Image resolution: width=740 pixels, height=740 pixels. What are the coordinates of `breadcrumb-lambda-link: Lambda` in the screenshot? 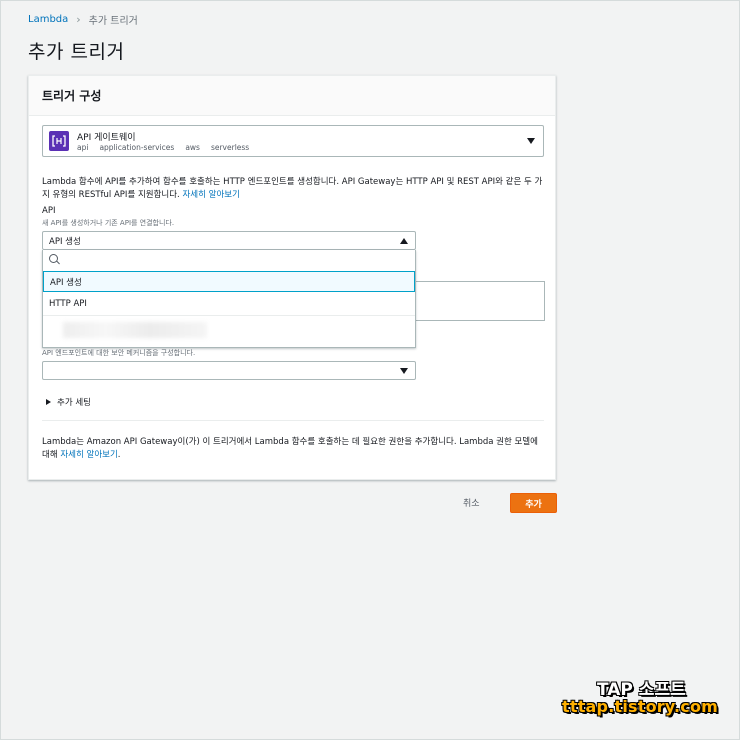 It's located at (48, 19).